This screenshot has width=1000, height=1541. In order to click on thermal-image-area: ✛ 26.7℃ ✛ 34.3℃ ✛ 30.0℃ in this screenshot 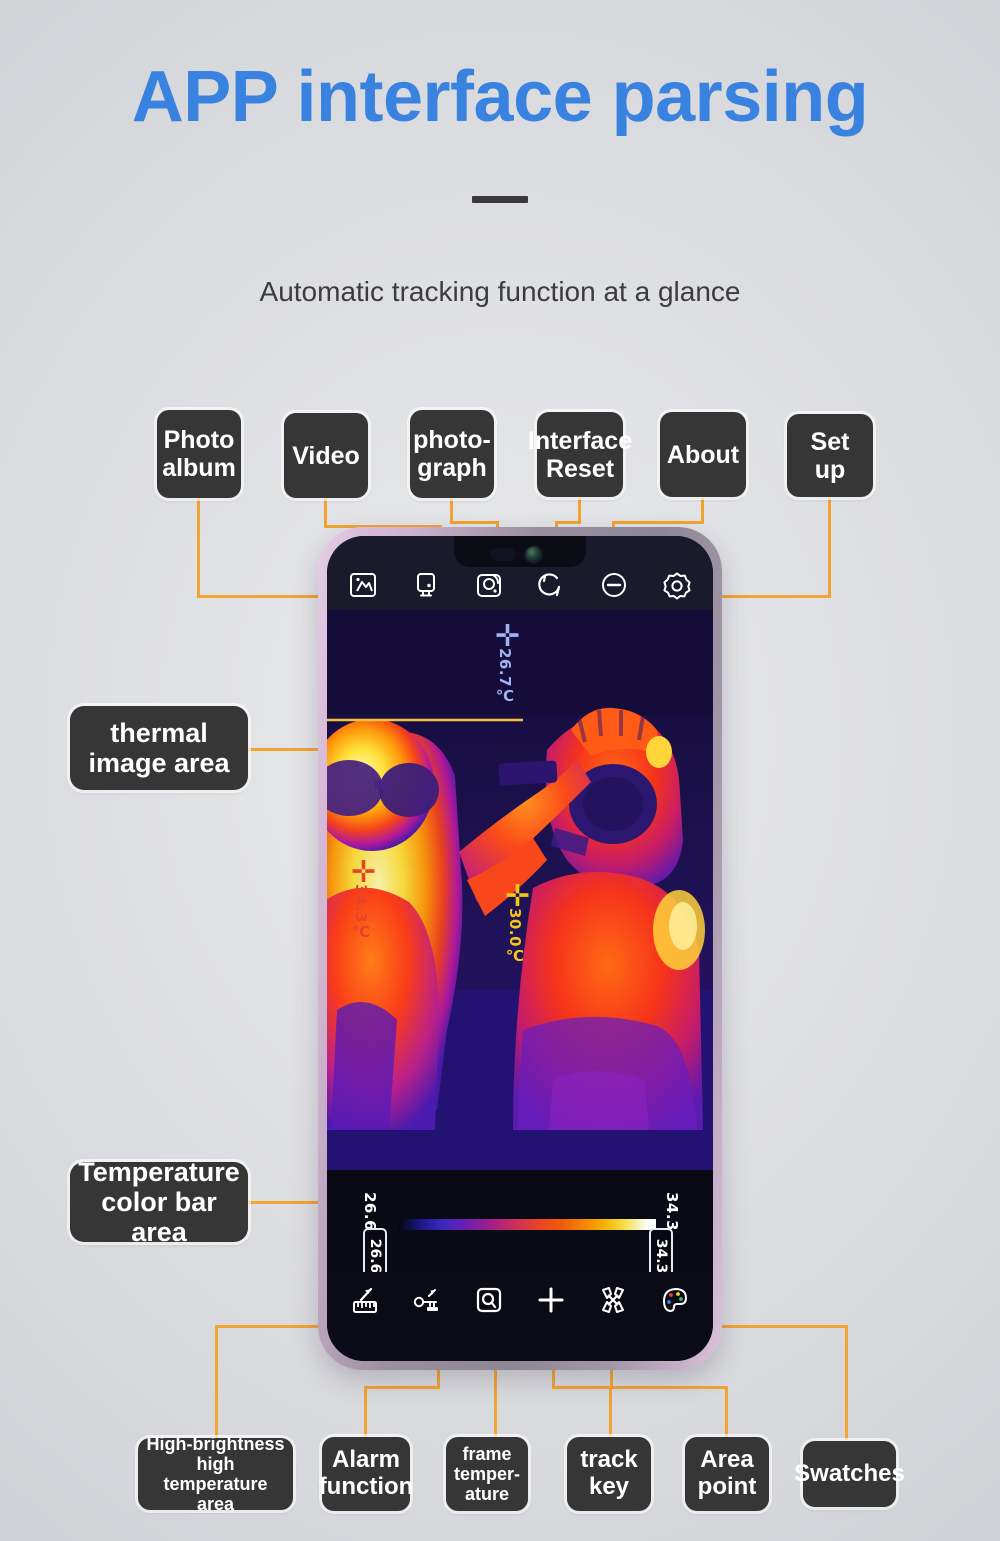, I will do `click(520, 890)`.